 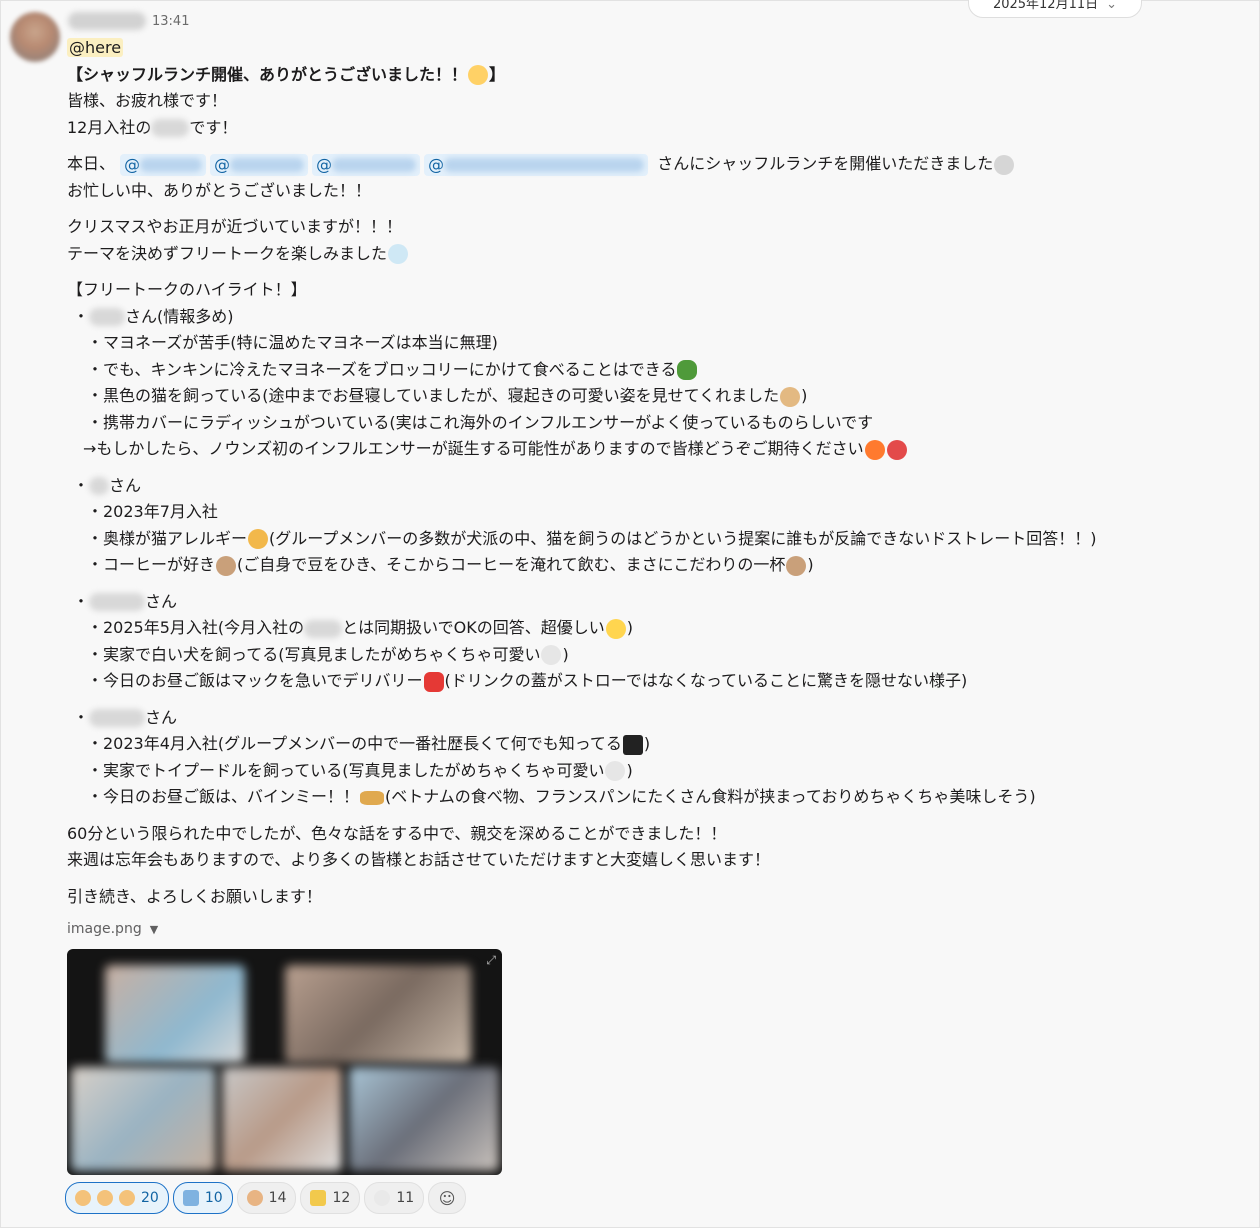 I want to click on add-reaction-button: ☺, so click(x=447, y=1198).